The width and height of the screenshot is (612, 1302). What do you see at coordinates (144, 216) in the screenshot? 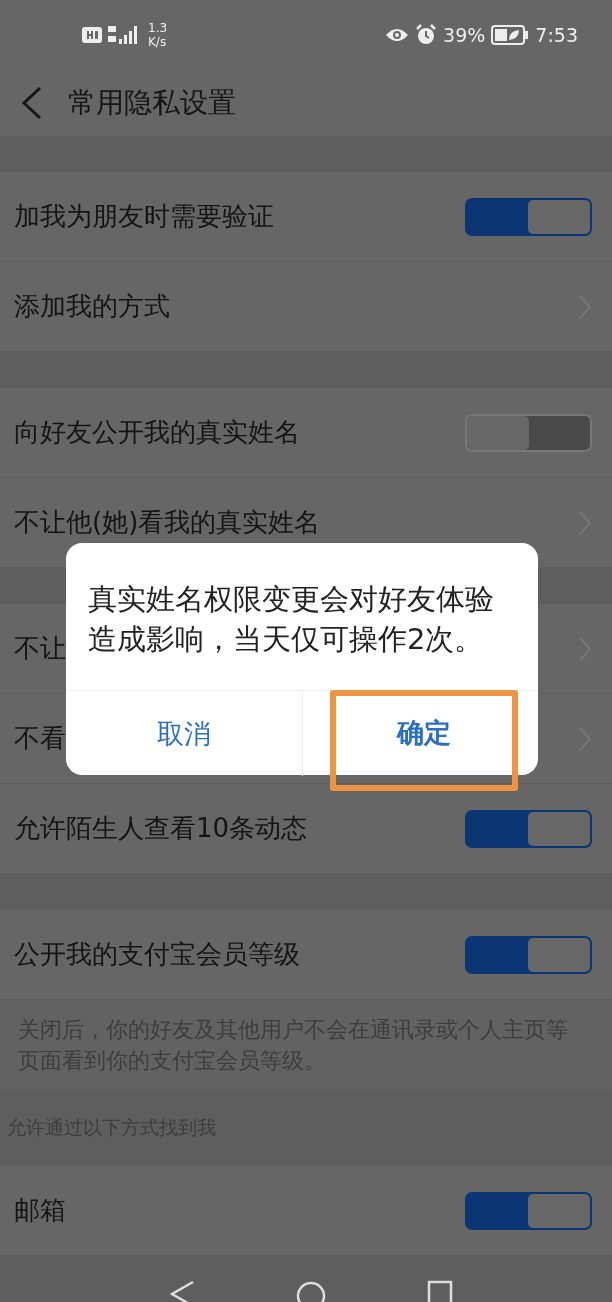
I see `setting-label: 加我为朋友时需要验证` at bounding box center [144, 216].